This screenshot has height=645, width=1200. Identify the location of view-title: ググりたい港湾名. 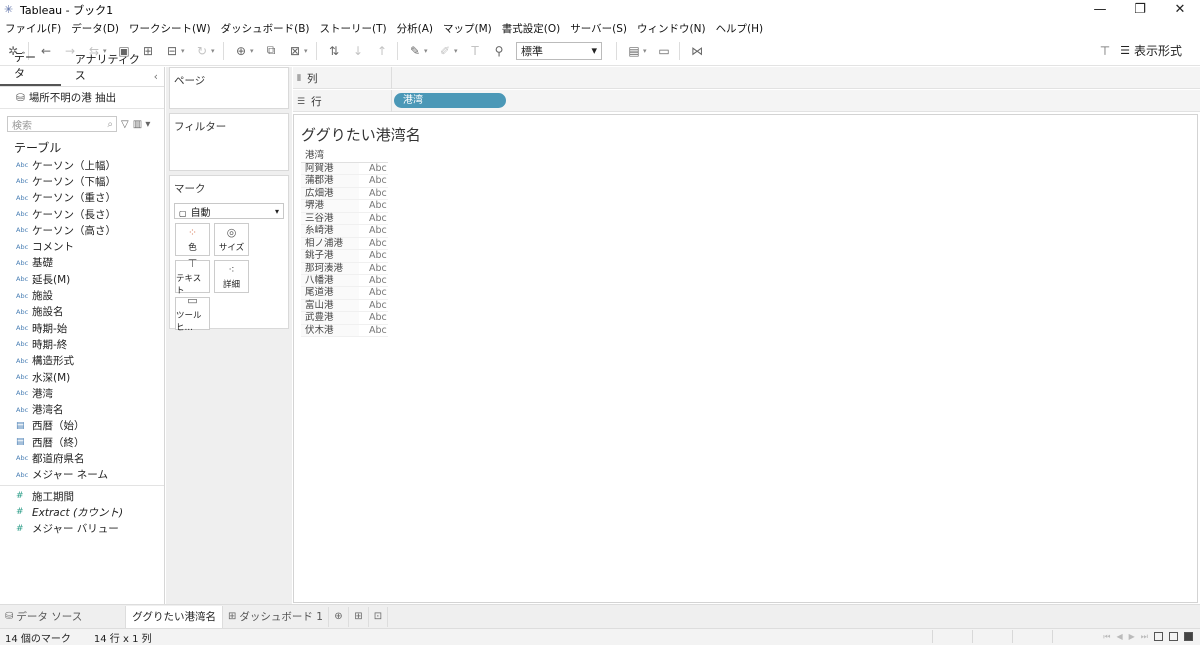
(361, 134).